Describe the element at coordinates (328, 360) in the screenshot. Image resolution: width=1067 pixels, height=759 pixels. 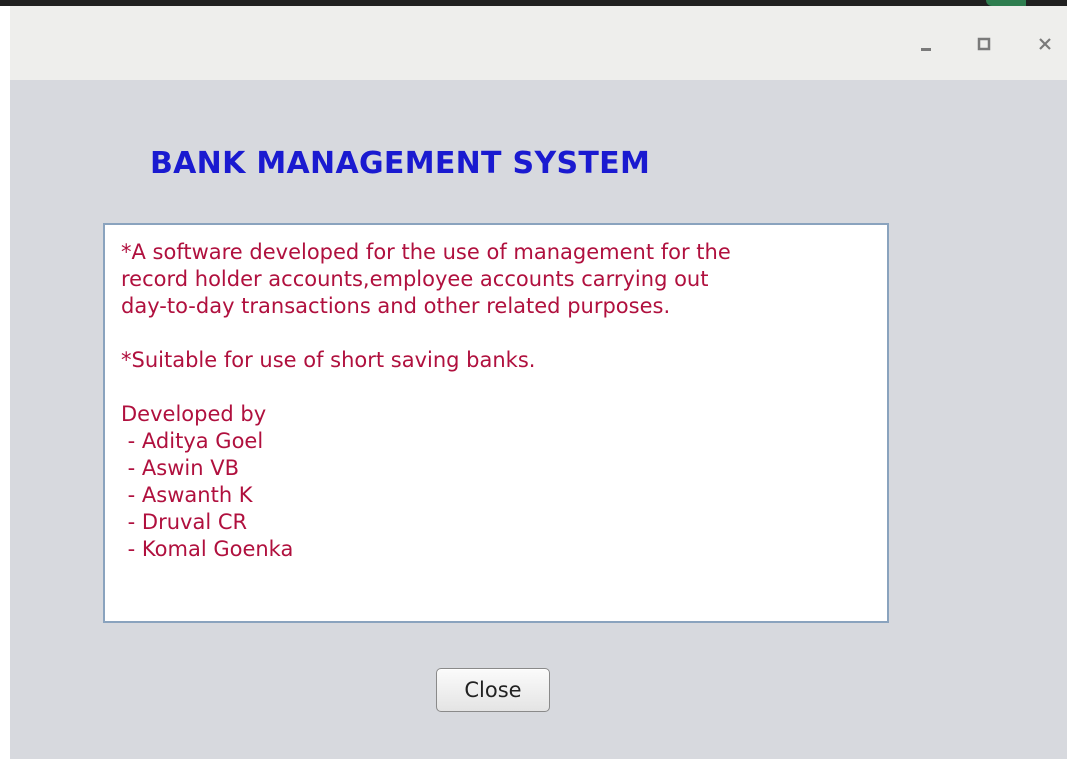
I see `suitability-note: *Suitable for use of short saving banks.` at that location.